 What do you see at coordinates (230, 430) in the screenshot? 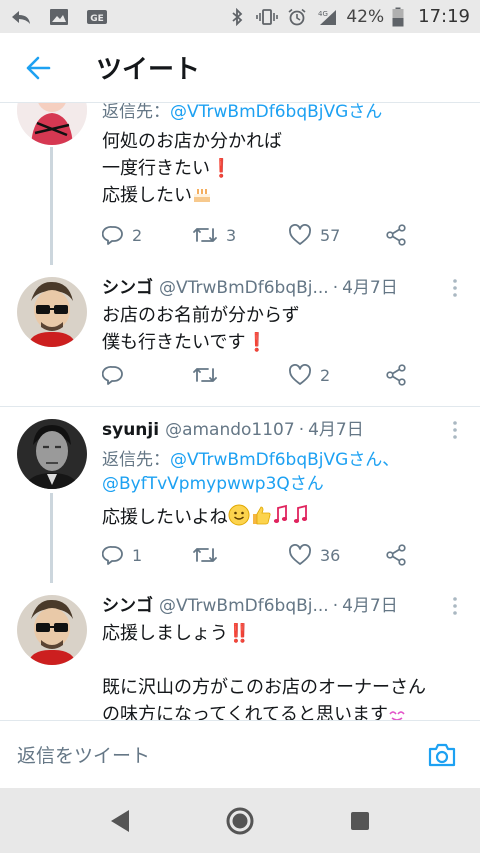
I see `user-handle: @amando1107` at bounding box center [230, 430].